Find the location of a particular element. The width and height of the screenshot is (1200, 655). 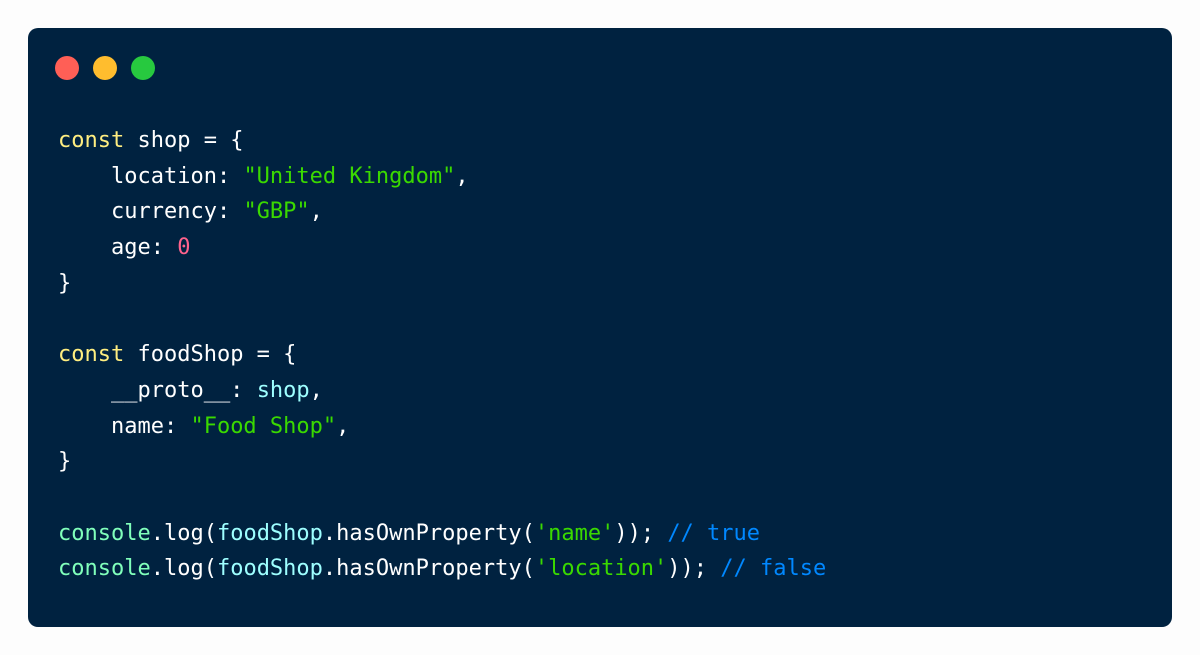

code-token: currency: is located at coordinates (151, 212).